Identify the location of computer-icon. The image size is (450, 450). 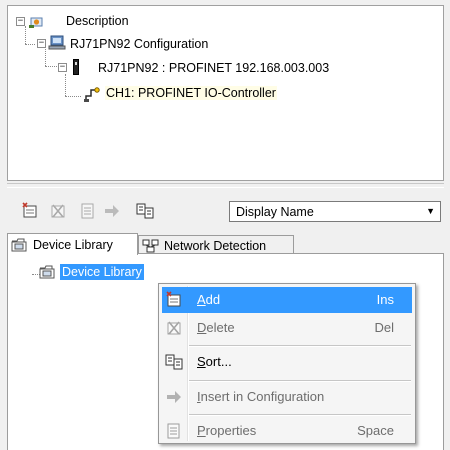
(57, 44).